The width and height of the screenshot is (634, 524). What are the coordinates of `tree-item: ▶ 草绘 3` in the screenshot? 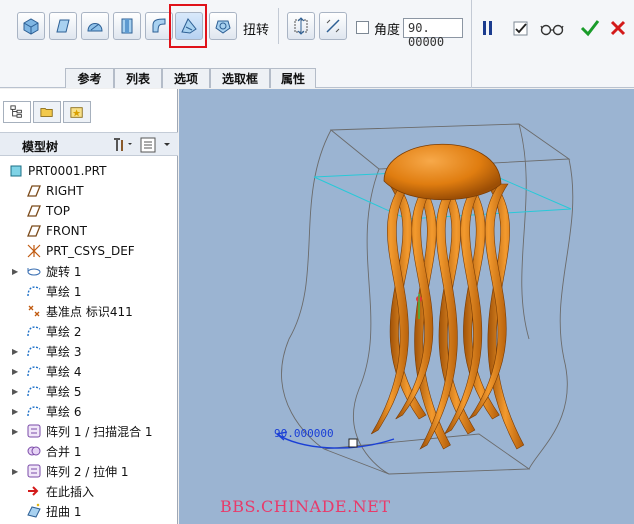 It's located at (89, 351).